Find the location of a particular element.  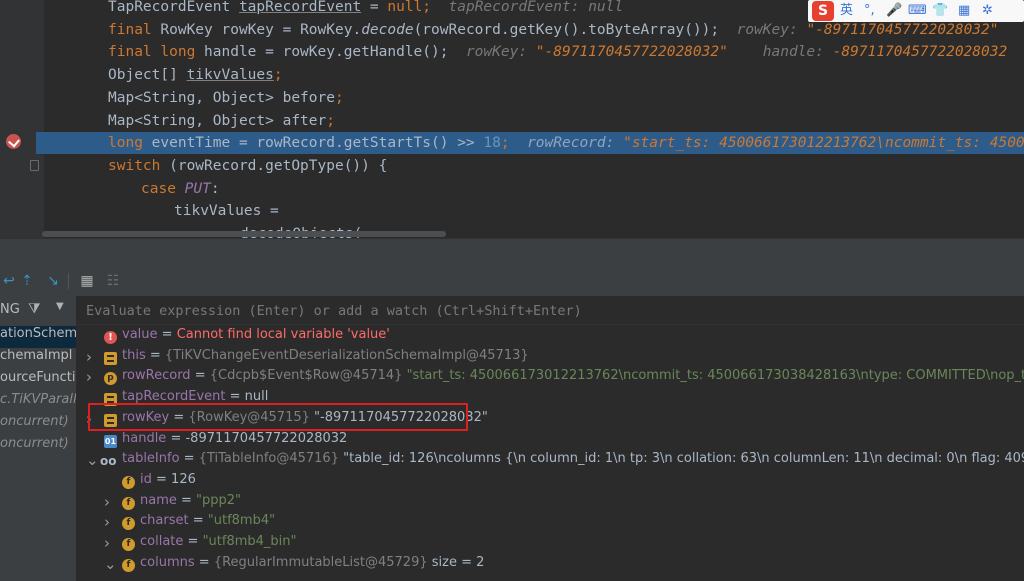

ime-settings-icon: ✲ is located at coordinates (987, 11).